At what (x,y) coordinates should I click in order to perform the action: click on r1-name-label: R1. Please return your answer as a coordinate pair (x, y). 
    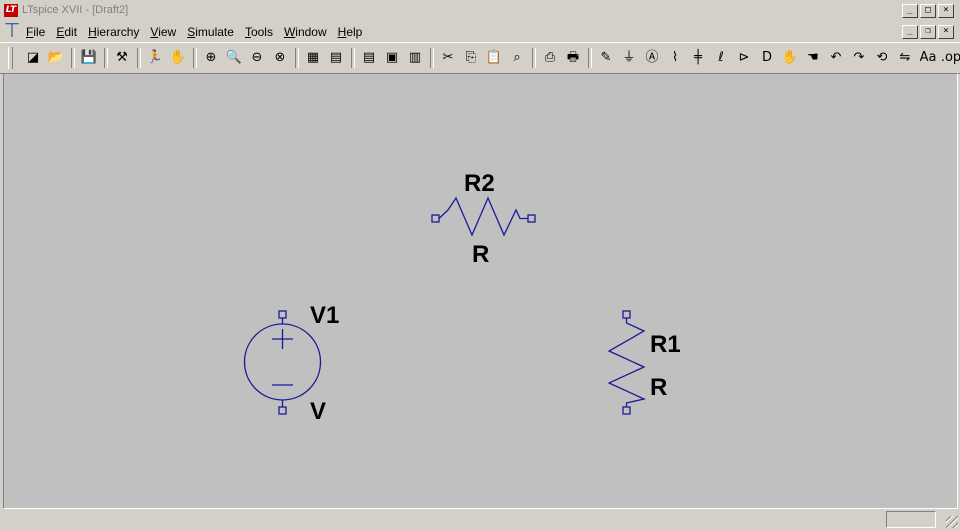
    Looking at the image, I should click on (665, 344).